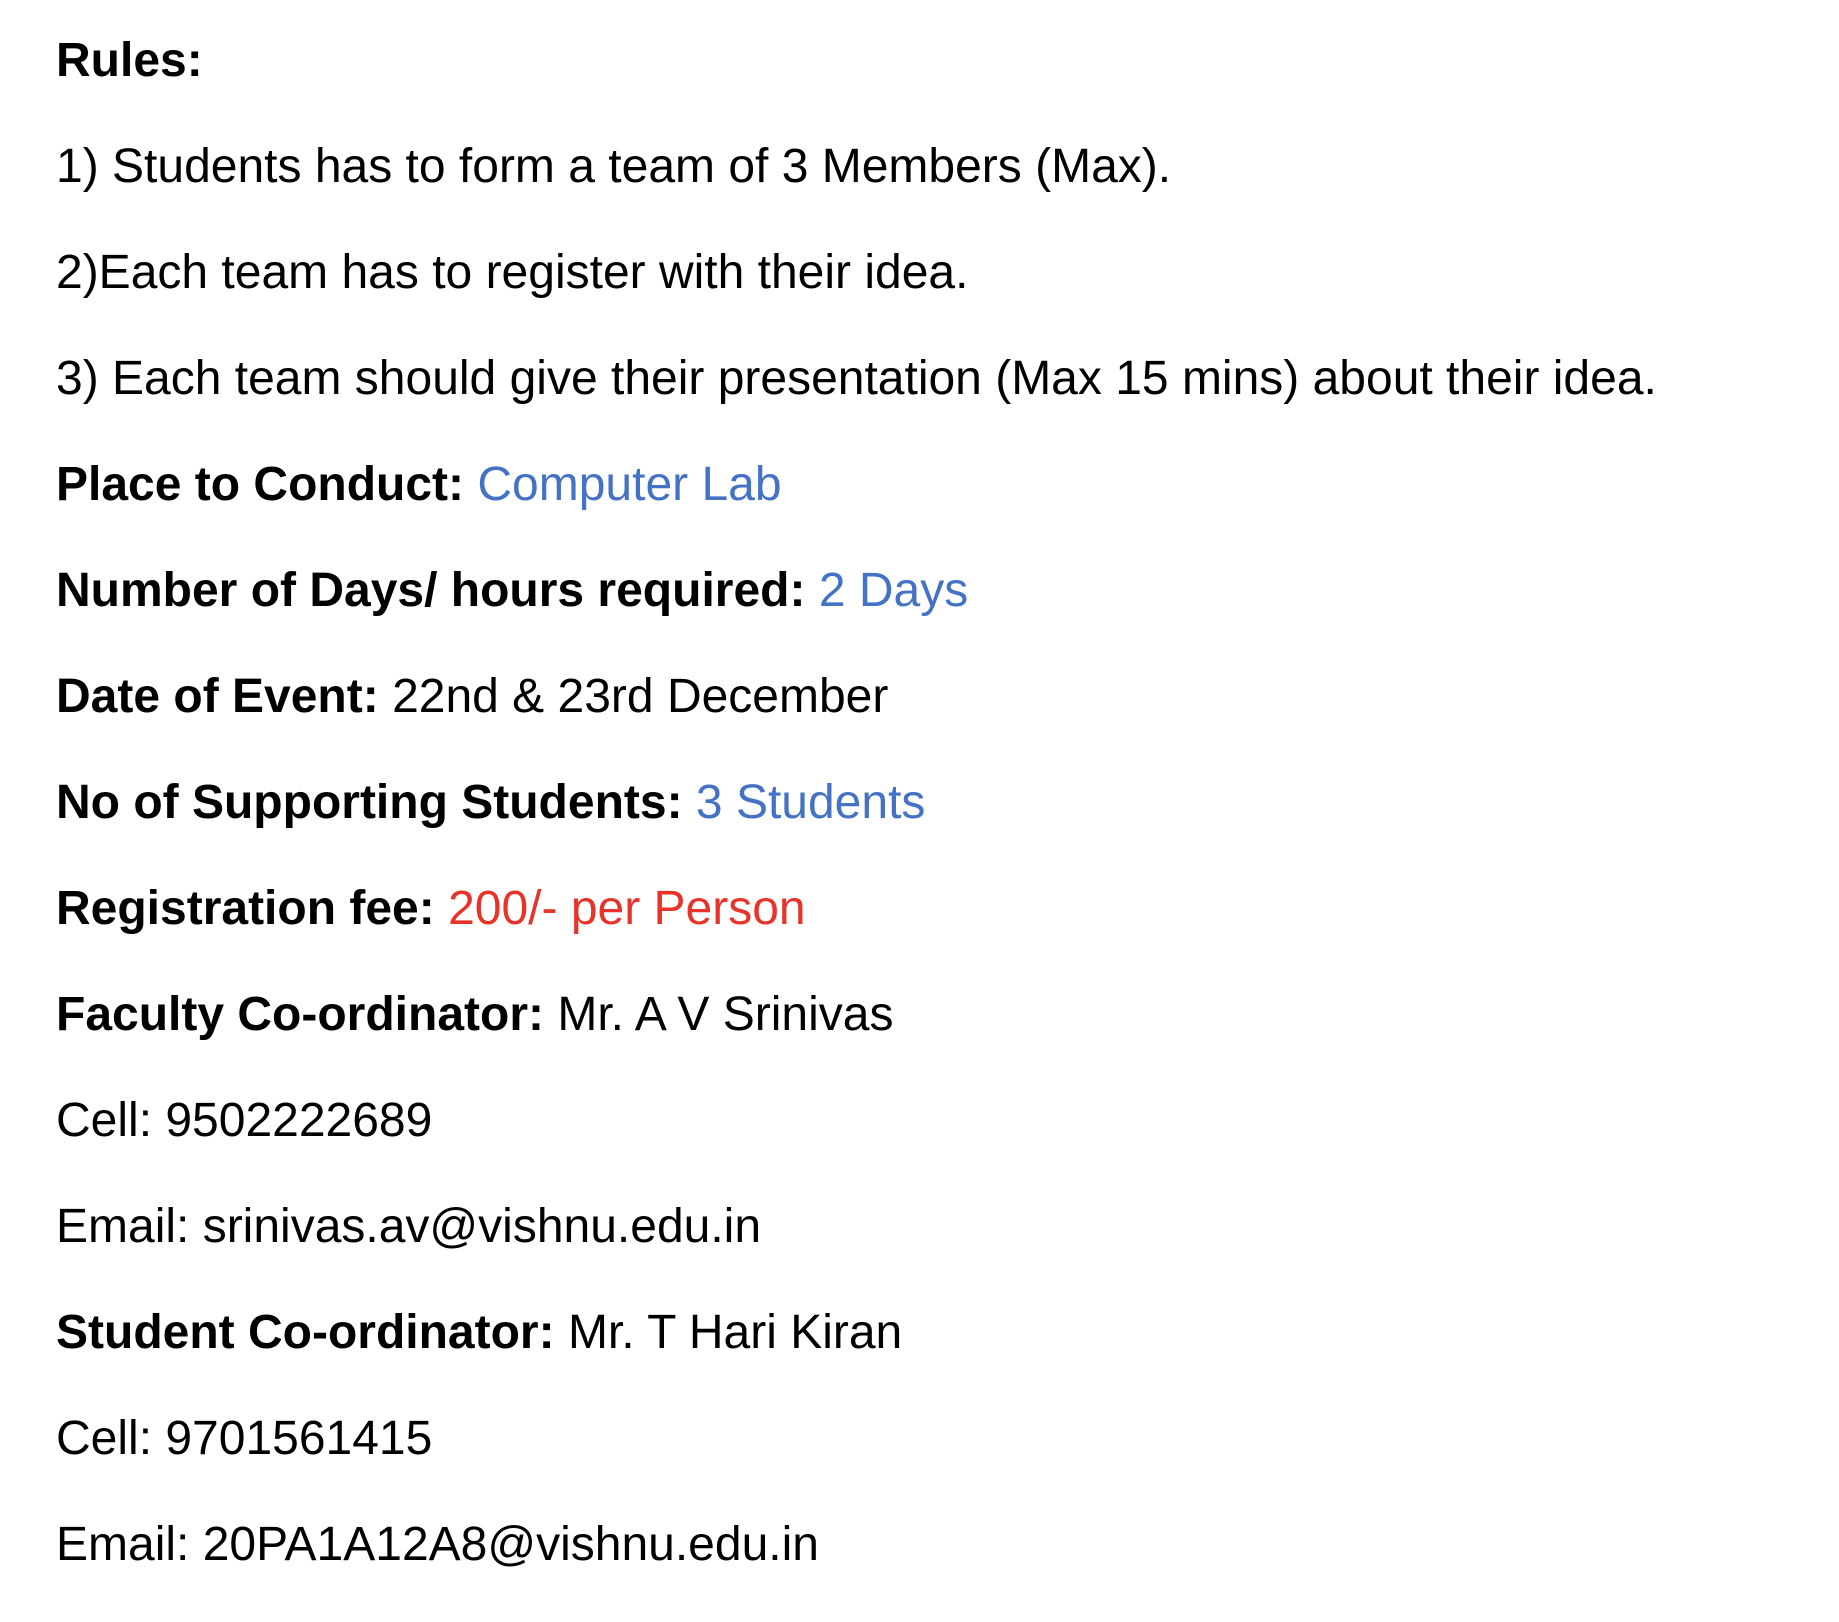 Image resolution: width=1839 pixels, height=1622 pixels. Describe the element at coordinates (369, 802) in the screenshot. I see `supporting-label: No of Supporting Students:` at that location.